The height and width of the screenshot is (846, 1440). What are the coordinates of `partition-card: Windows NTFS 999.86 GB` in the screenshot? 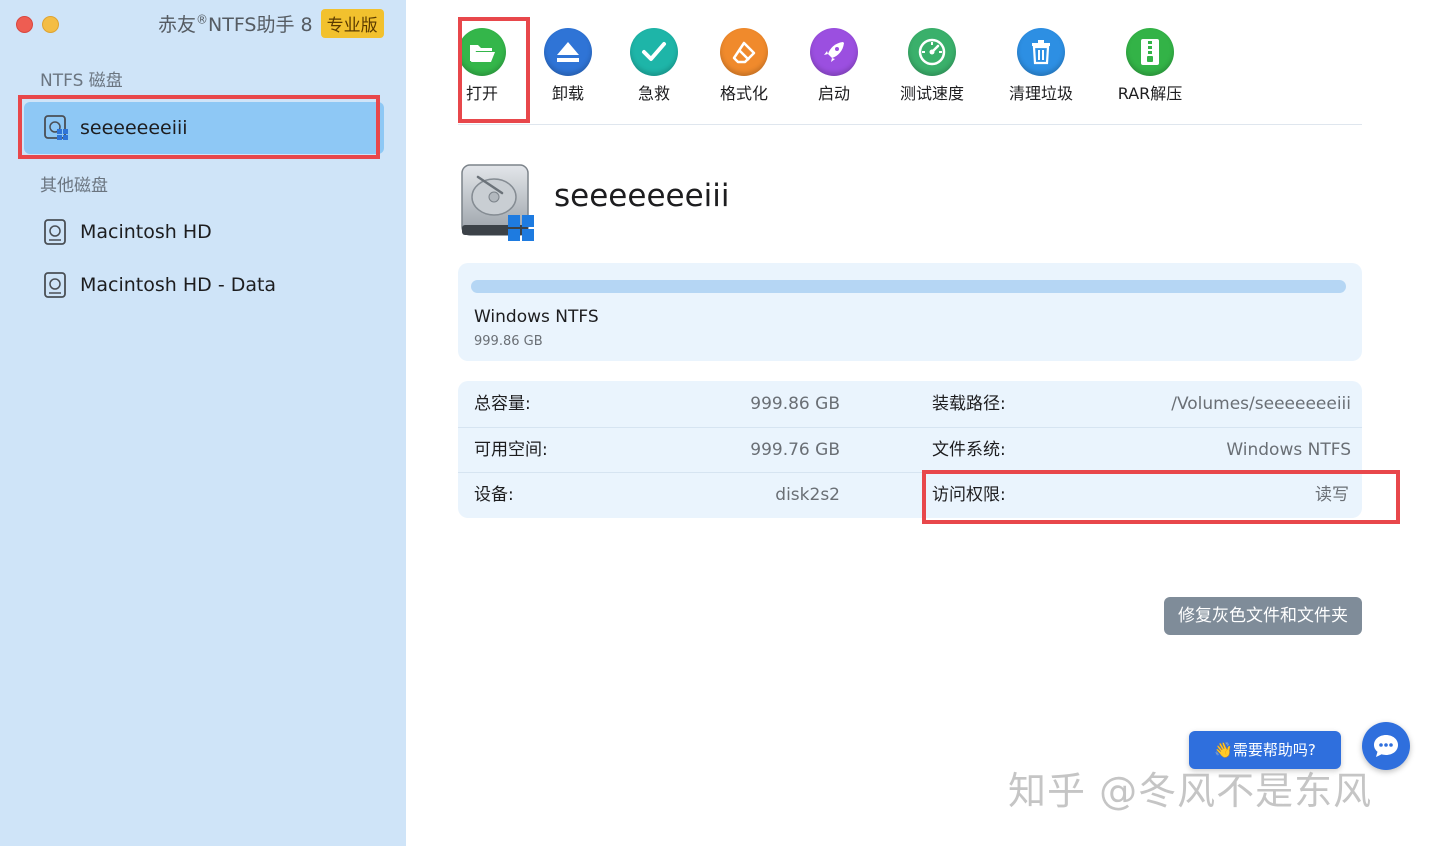 It's located at (910, 312).